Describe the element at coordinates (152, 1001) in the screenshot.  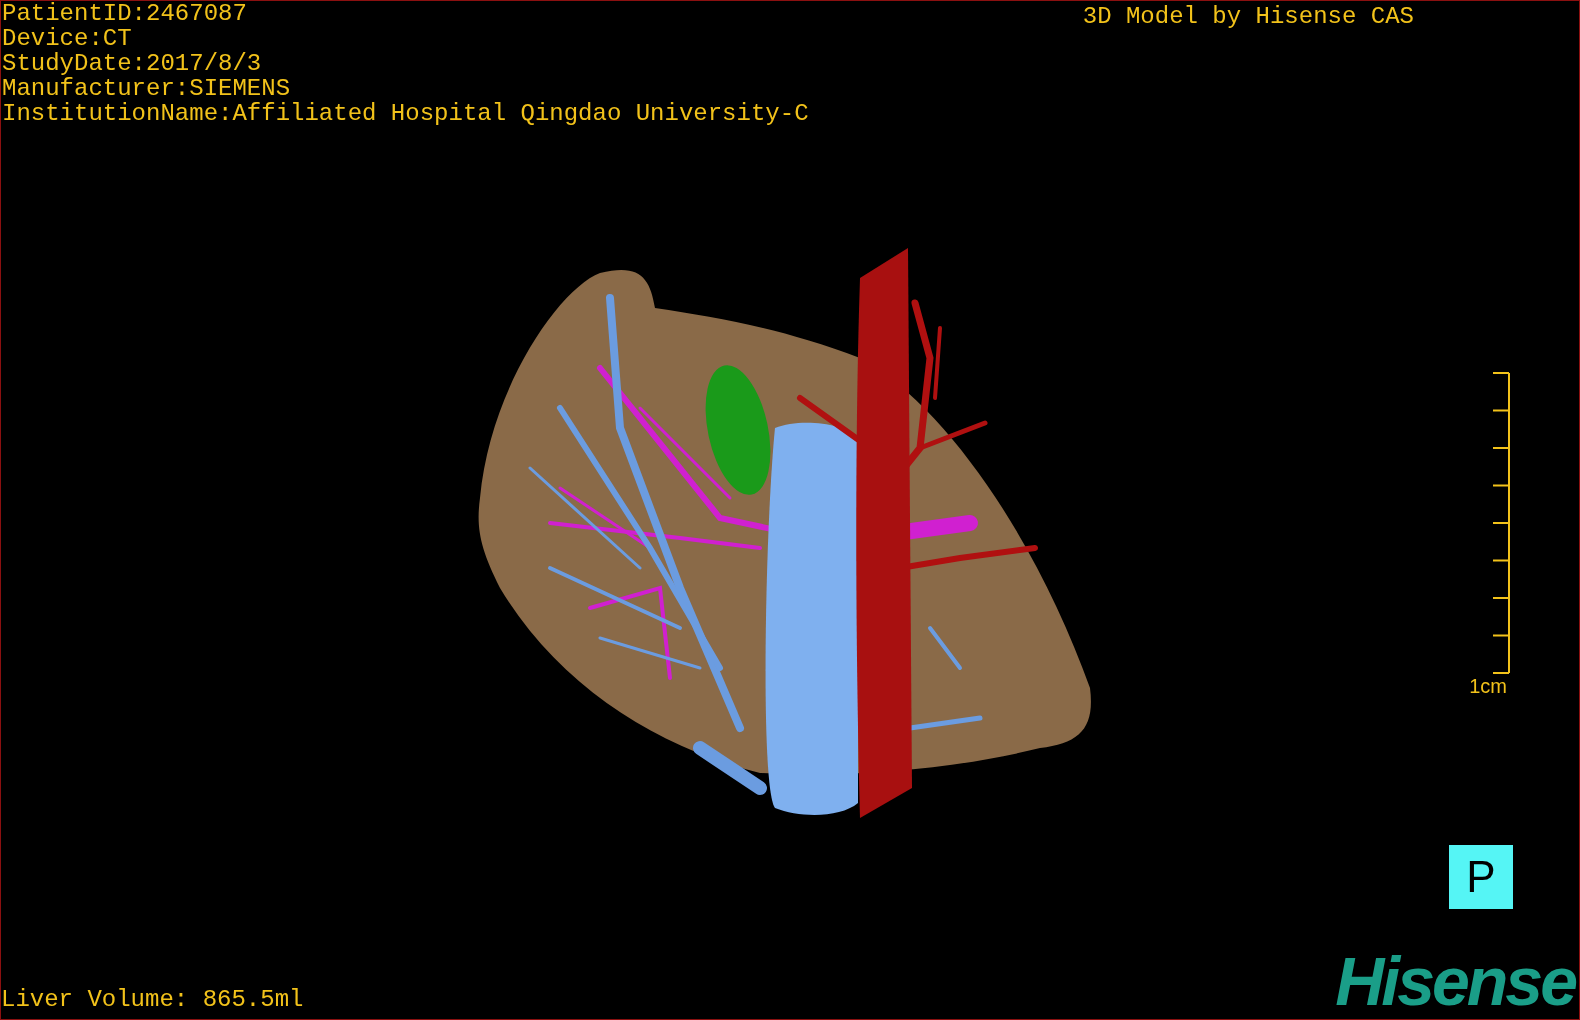
I see `liver-volume-text: Liver Volume: 865.5ml` at that location.